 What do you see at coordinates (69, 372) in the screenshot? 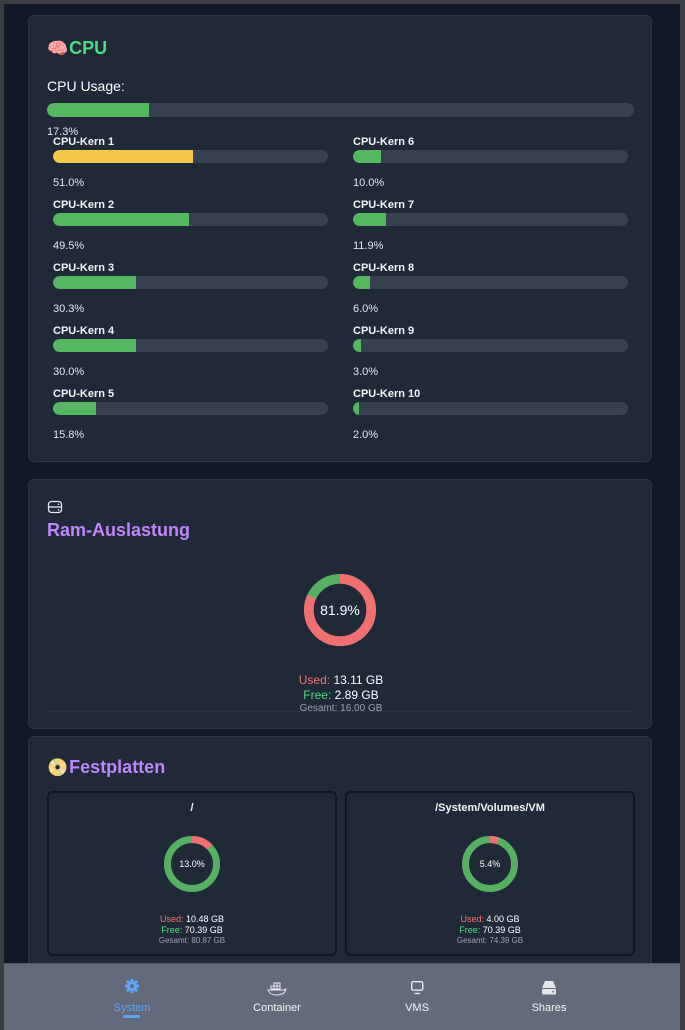
I see `cpu-core-value: 30.0%` at bounding box center [69, 372].